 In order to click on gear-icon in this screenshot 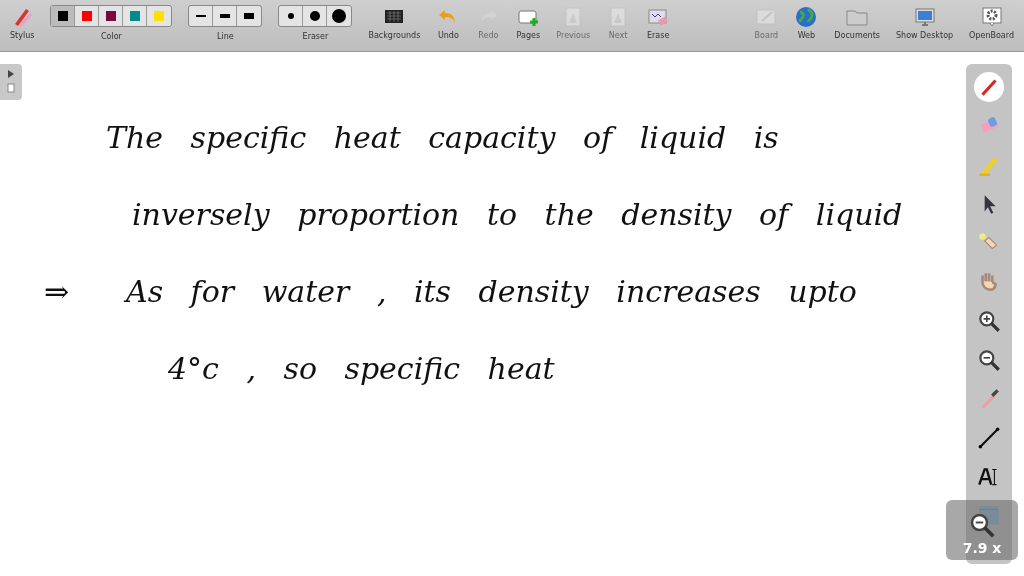, I will do `click(991, 17)`.